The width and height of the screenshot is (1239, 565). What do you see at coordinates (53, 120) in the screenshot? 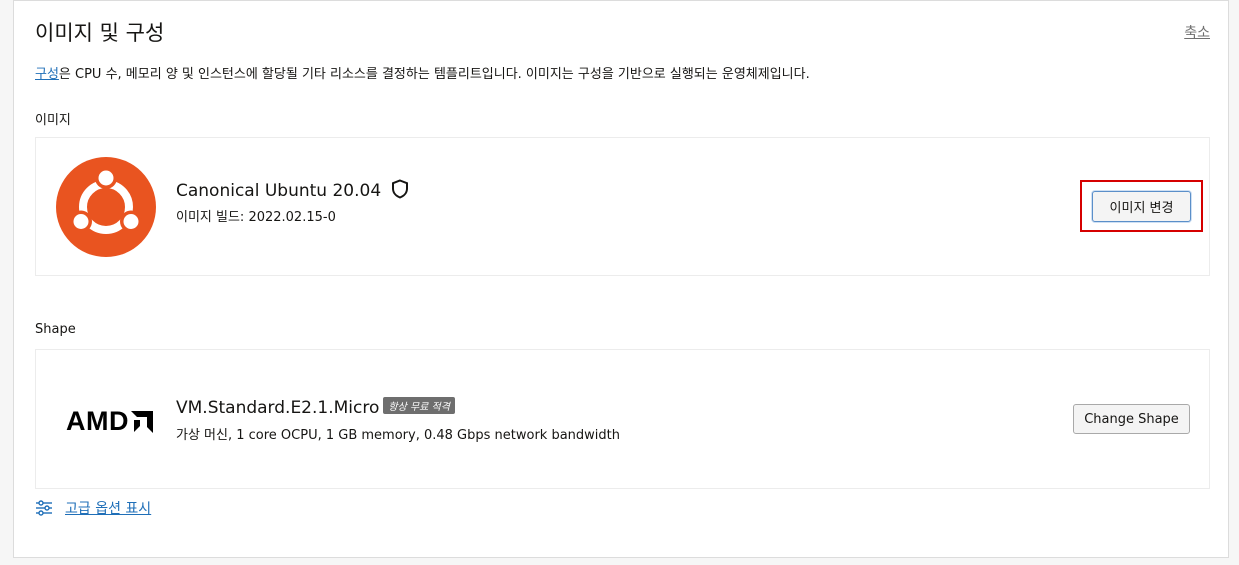
I see `image-section-label: 이미지` at bounding box center [53, 120].